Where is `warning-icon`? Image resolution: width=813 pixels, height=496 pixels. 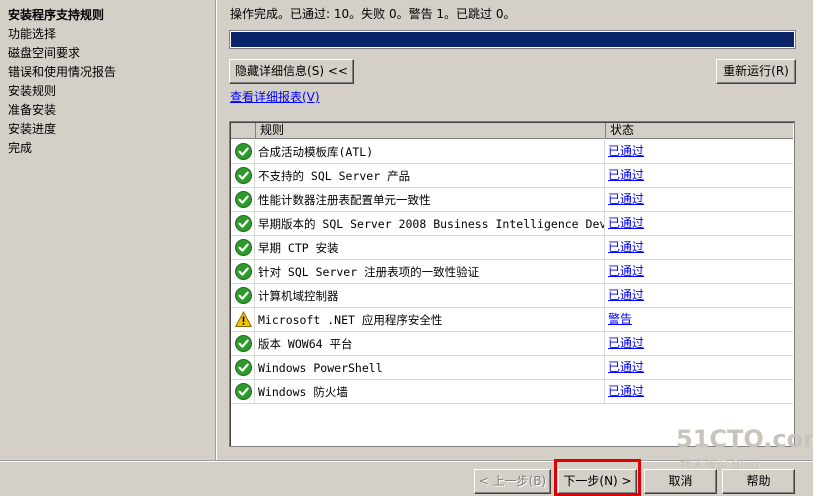 warning-icon is located at coordinates (243, 319).